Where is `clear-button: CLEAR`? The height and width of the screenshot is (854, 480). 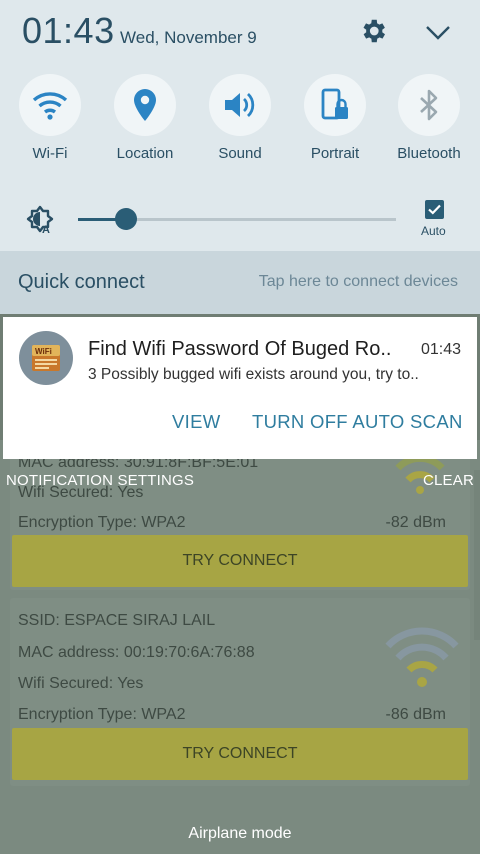 clear-button: CLEAR is located at coordinates (448, 480).